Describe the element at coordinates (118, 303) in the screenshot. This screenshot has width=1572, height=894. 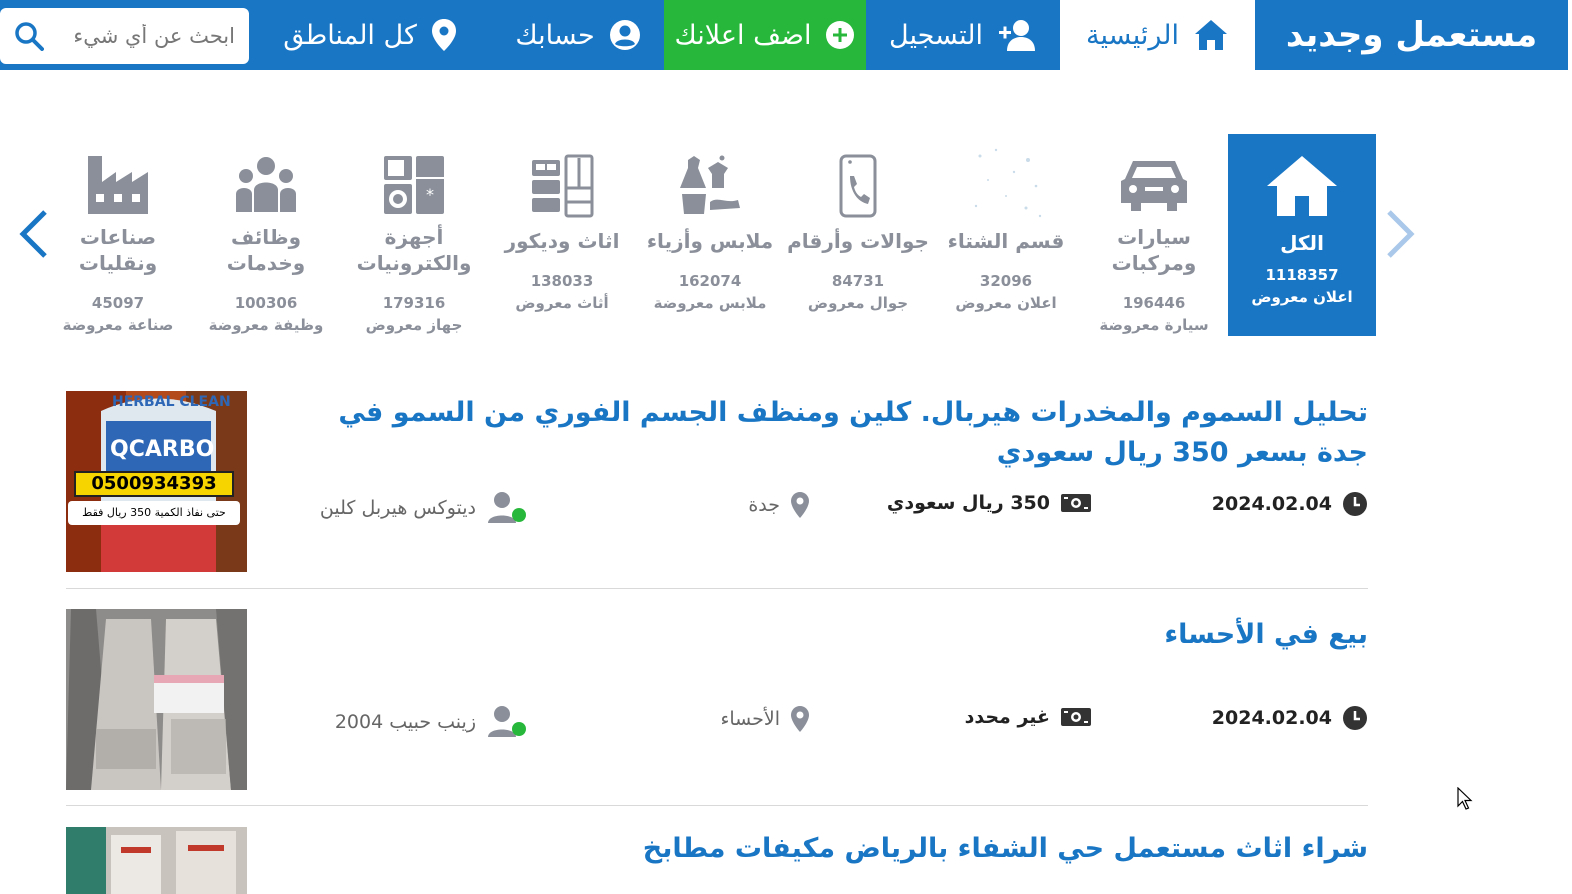
I see `category-count: 45097` at that location.